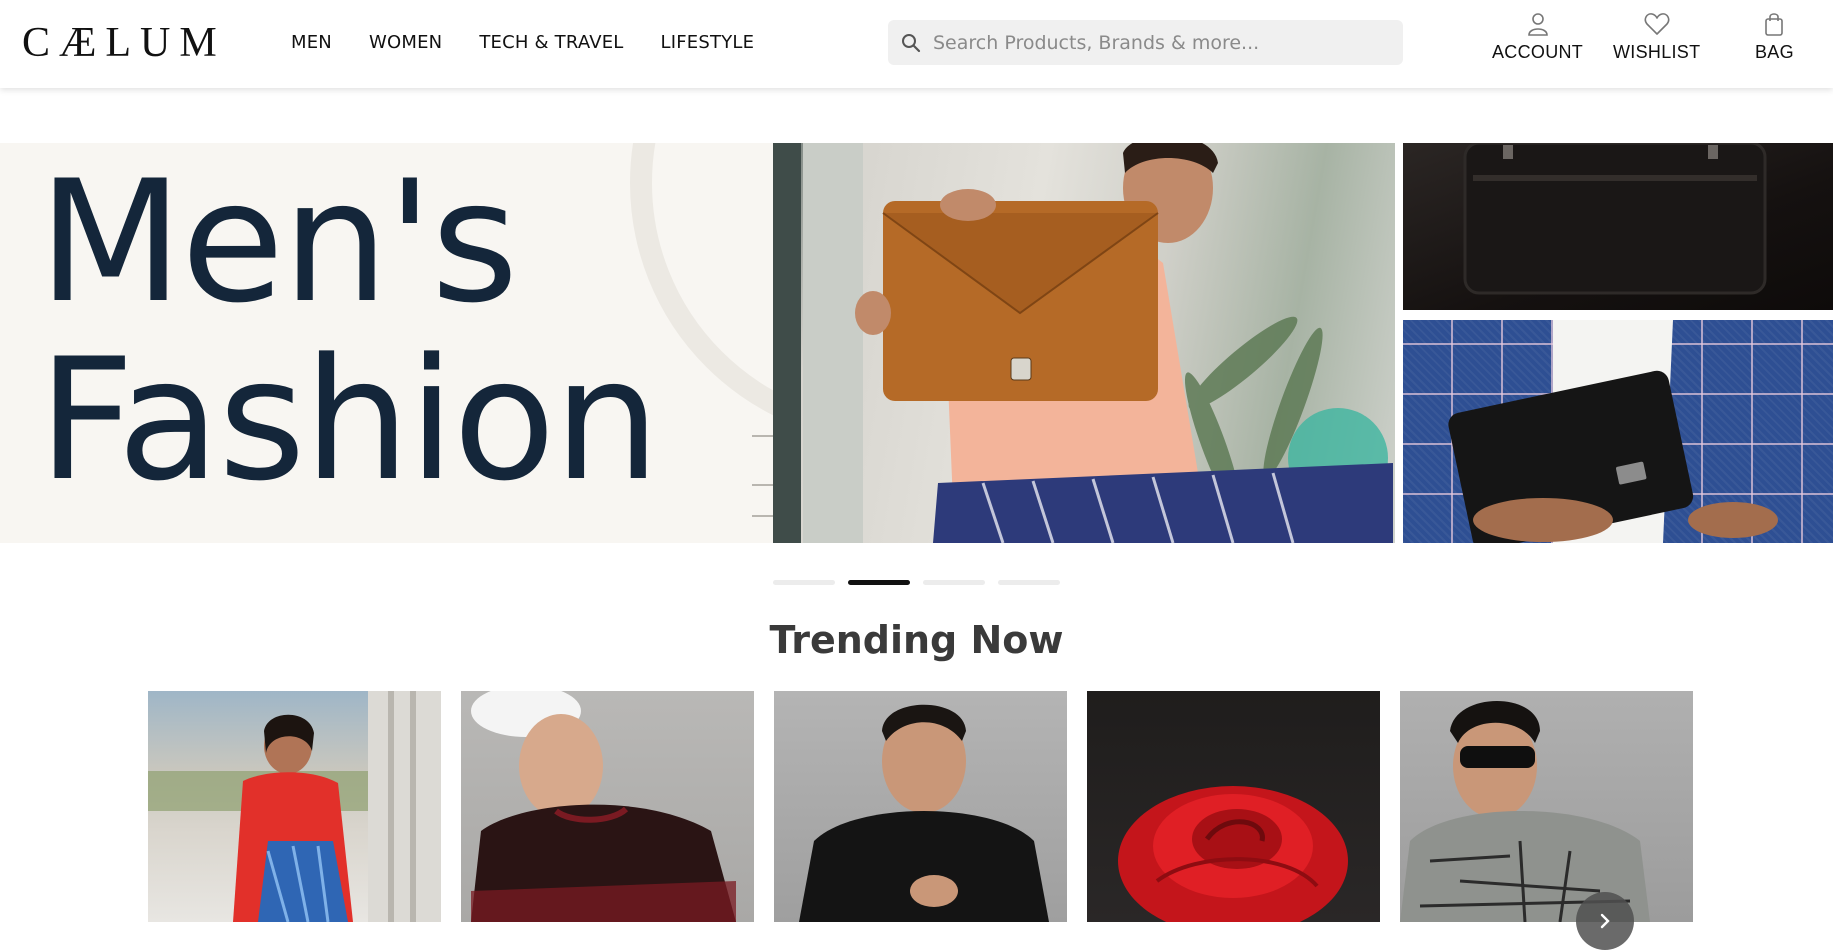 Image resolution: width=1833 pixels, height=950 pixels. What do you see at coordinates (916, 582) in the screenshot?
I see `carousel-indicators` at bounding box center [916, 582].